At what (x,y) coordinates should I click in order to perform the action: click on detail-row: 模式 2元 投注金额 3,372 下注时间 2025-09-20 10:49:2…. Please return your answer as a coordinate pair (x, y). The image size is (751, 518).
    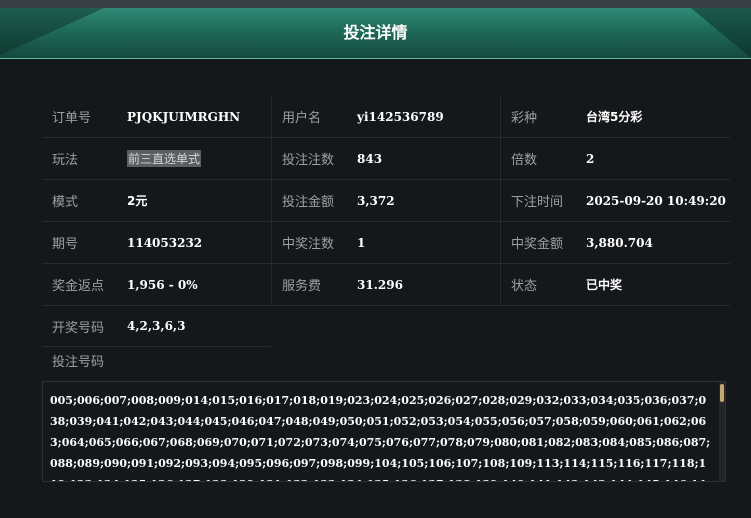
    Looking at the image, I should click on (386, 201).